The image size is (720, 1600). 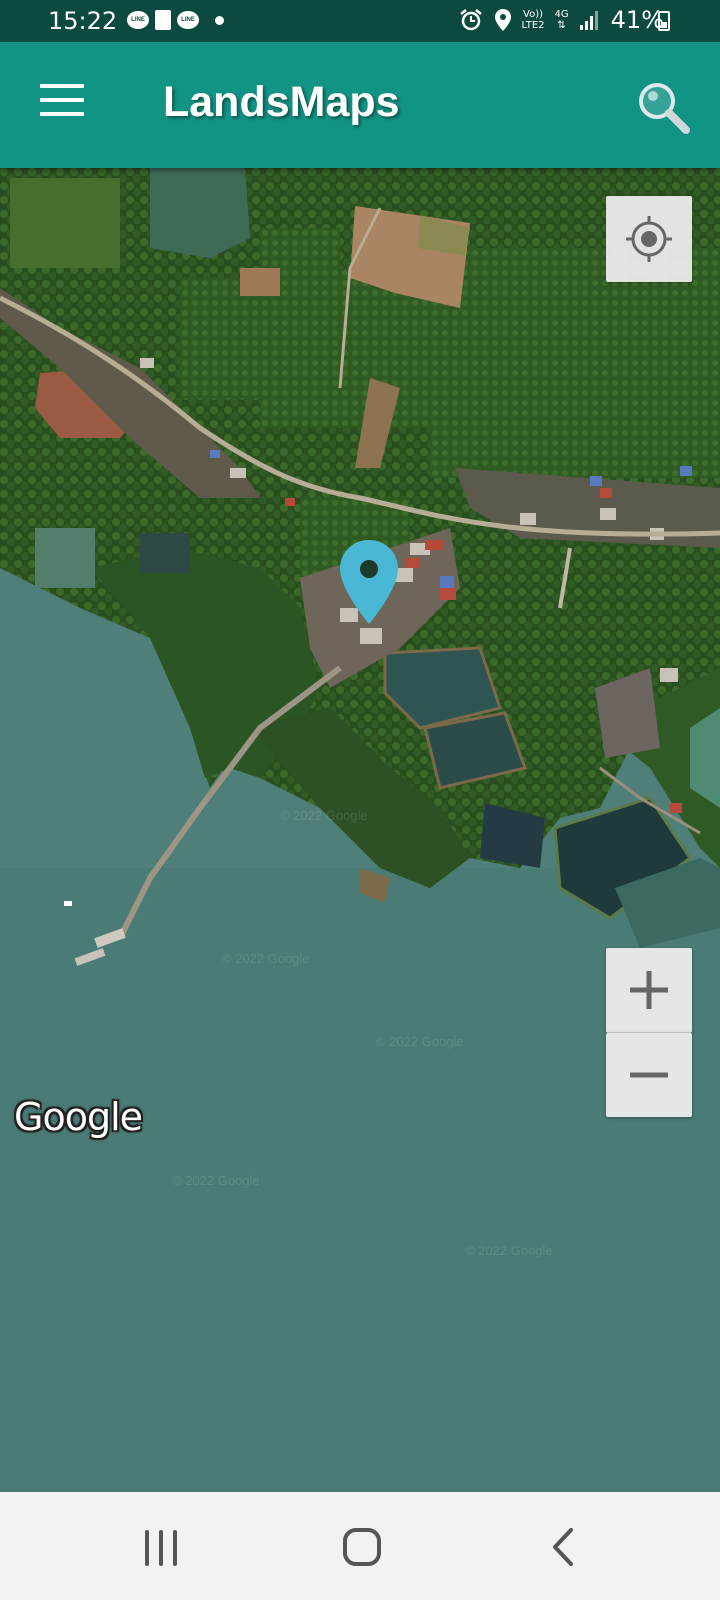 I want to click on minus-icon, so click(x=649, y=1075).